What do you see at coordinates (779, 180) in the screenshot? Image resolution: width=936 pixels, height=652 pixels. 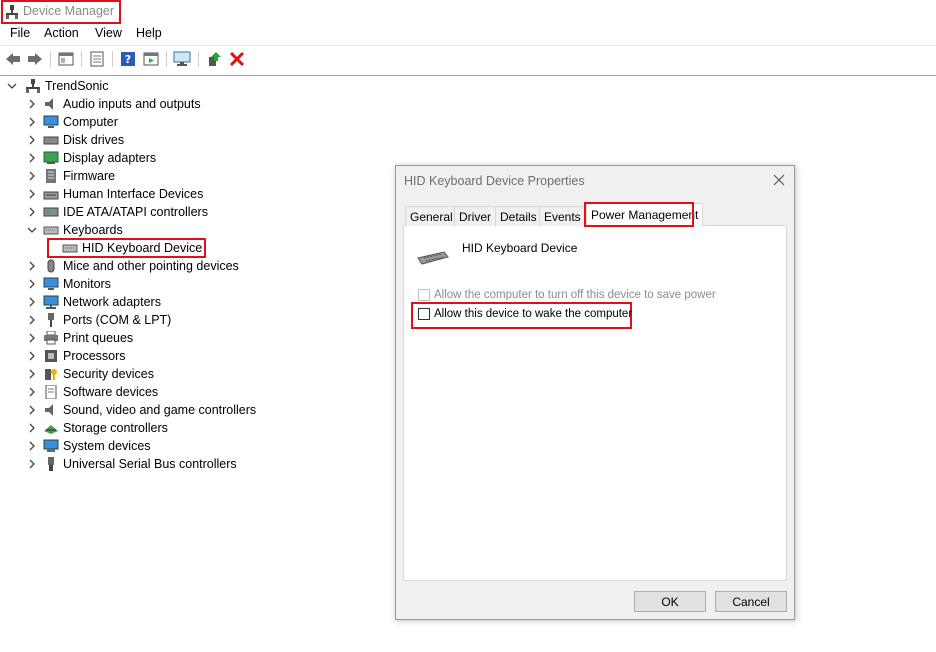 I see `close-icon` at bounding box center [779, 180].